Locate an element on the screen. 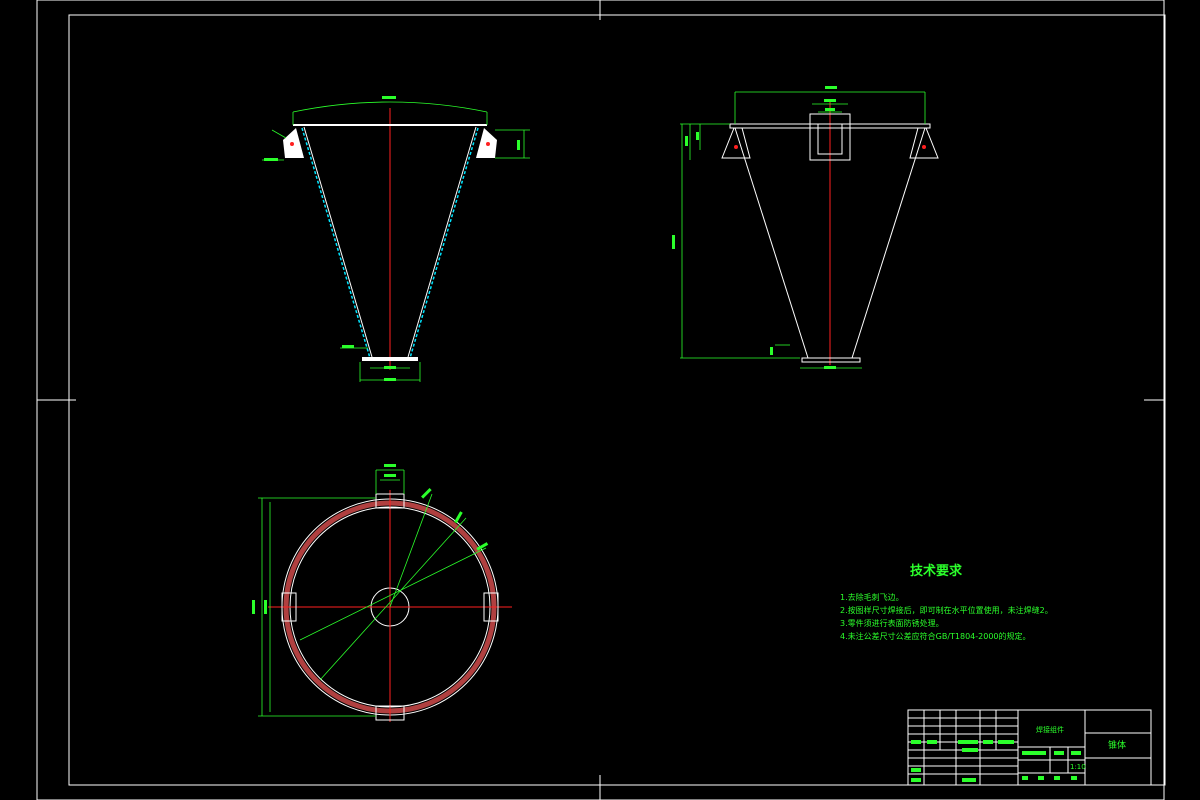  material-label: 焊接组件 is located at coordinates (1050, 730).